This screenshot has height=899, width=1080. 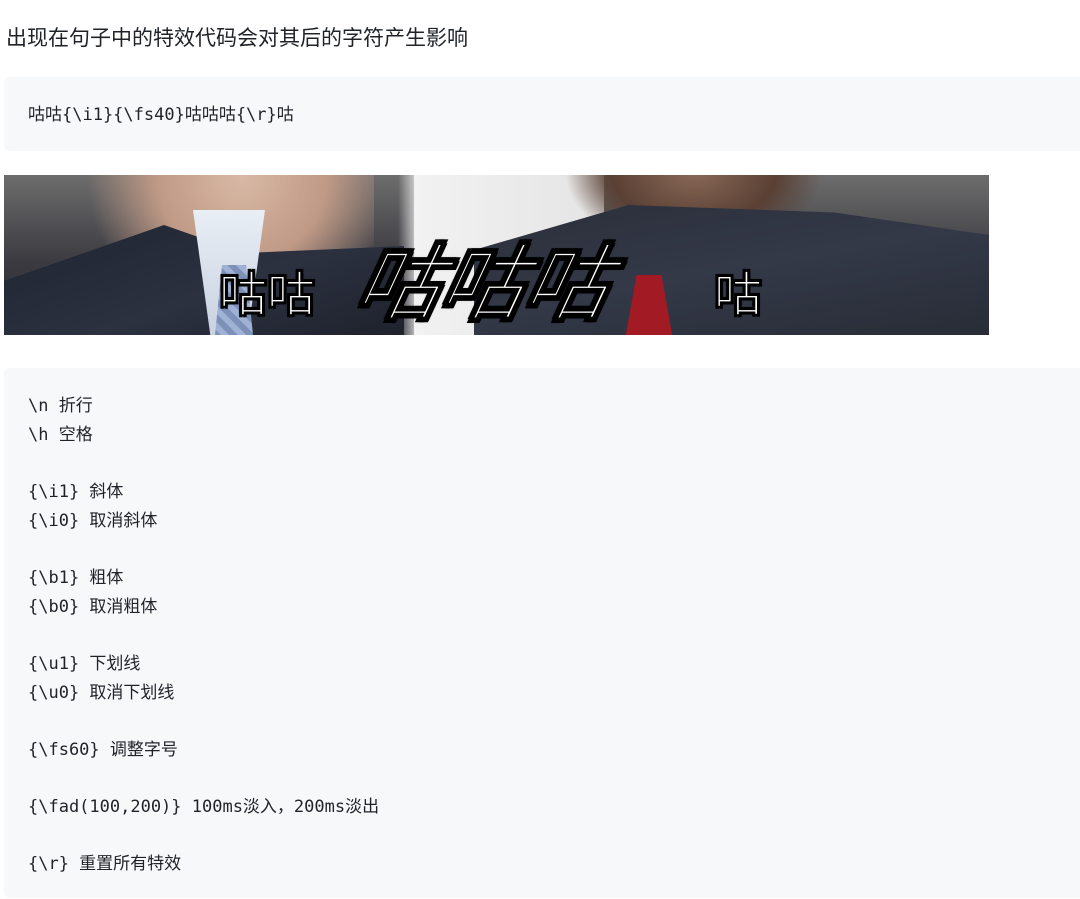 What do you see at coordinates (93, 521) in the screenshot?
I see `code-line: {\i0} 取消斜体` at bounding box center [93, 521].